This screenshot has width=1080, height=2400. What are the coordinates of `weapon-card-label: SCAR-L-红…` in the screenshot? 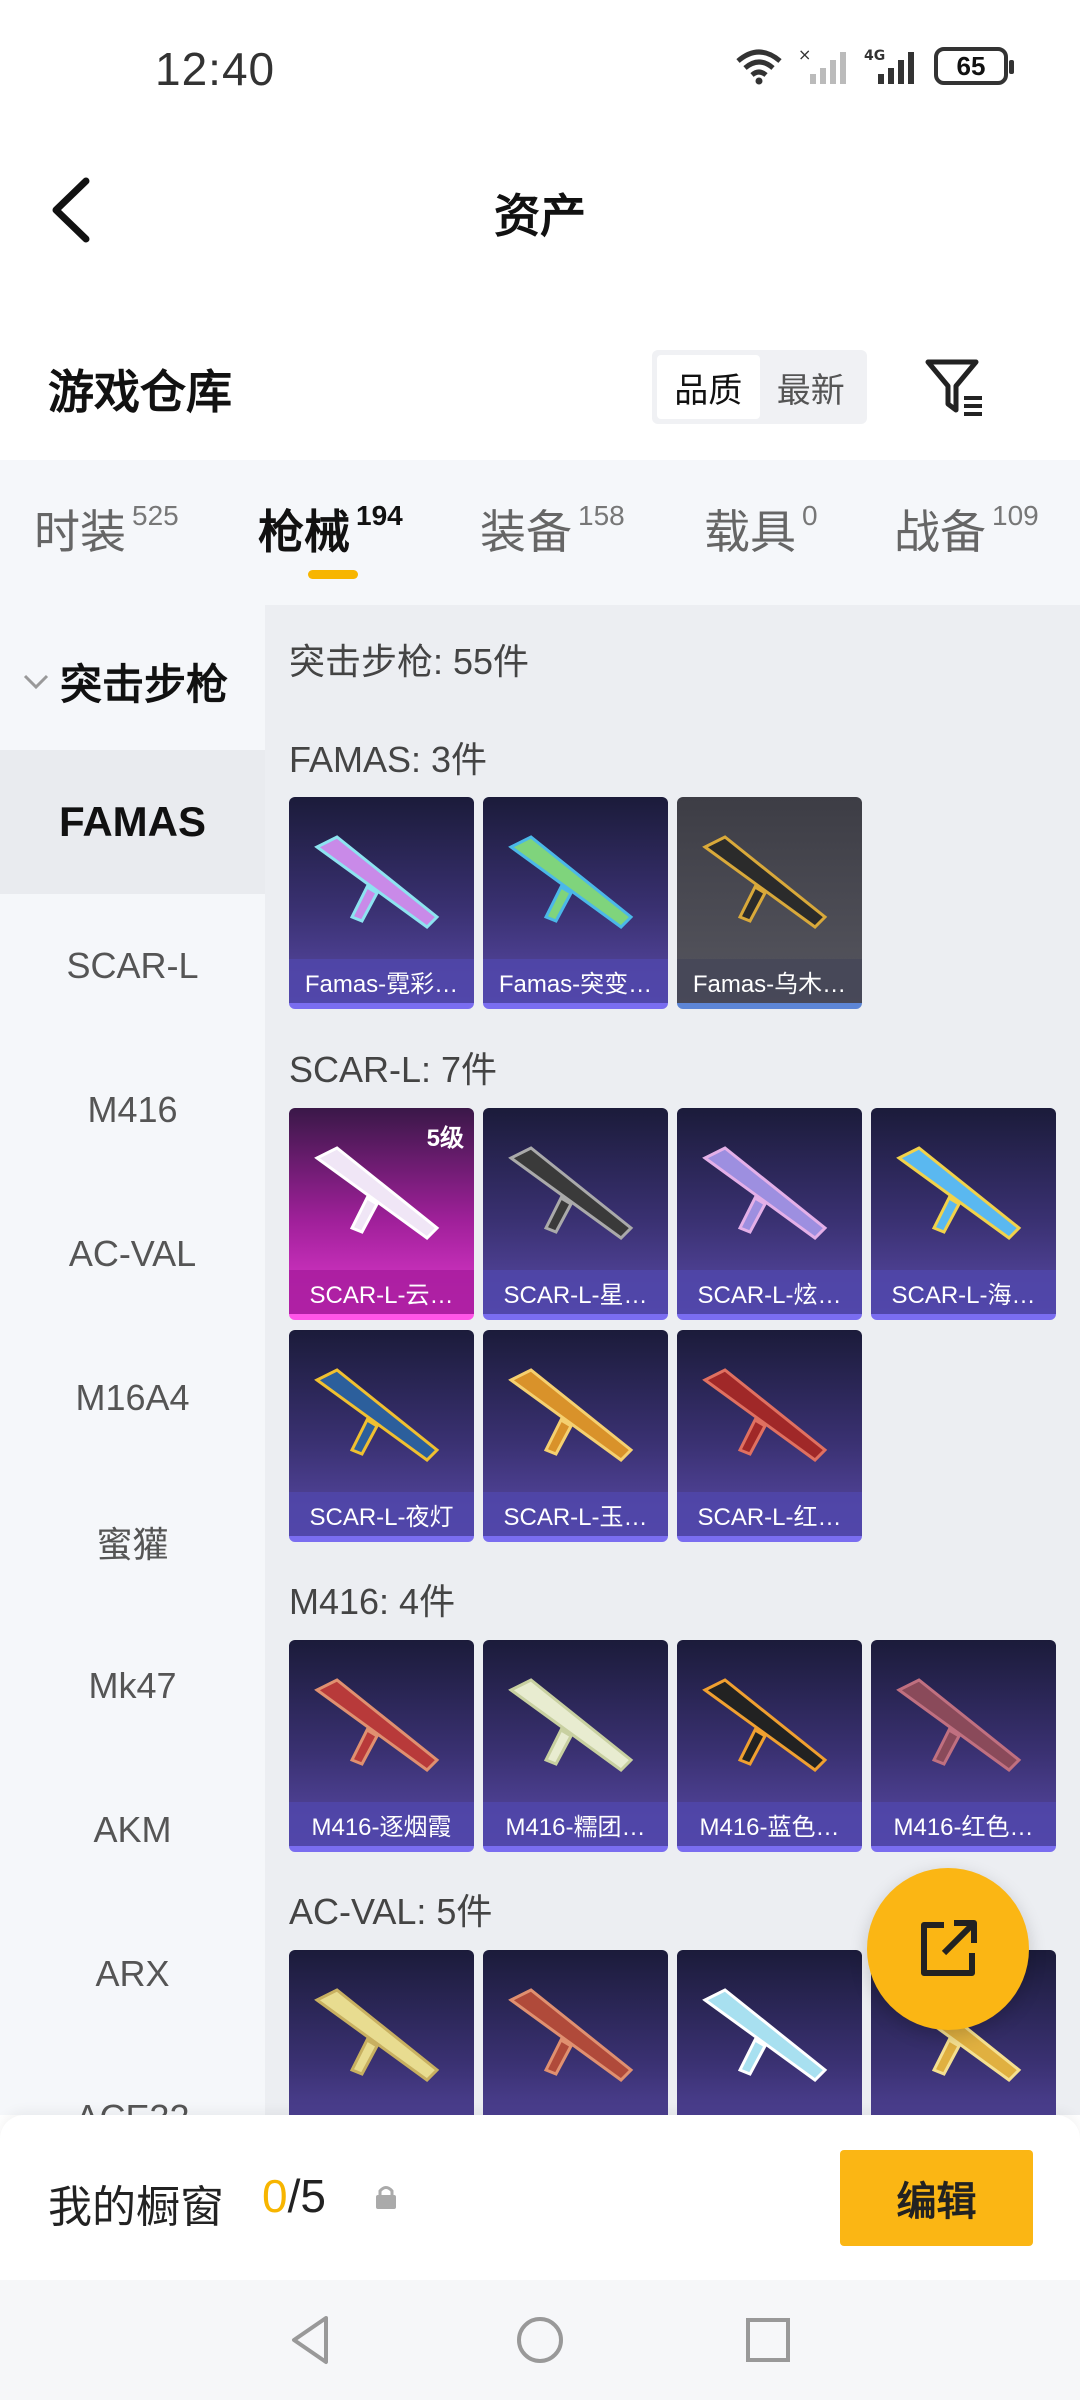 It's located at (769, 1514).